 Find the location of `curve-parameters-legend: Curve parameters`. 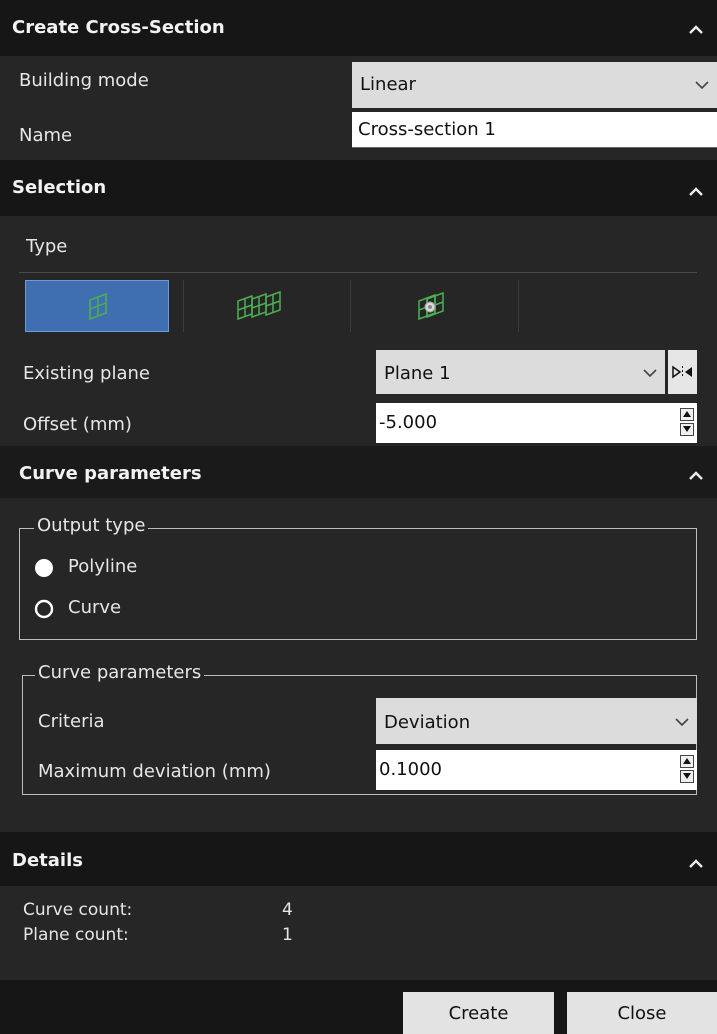

curve-parameters-legend: Curve parameters is located at coordinates (120, 672).